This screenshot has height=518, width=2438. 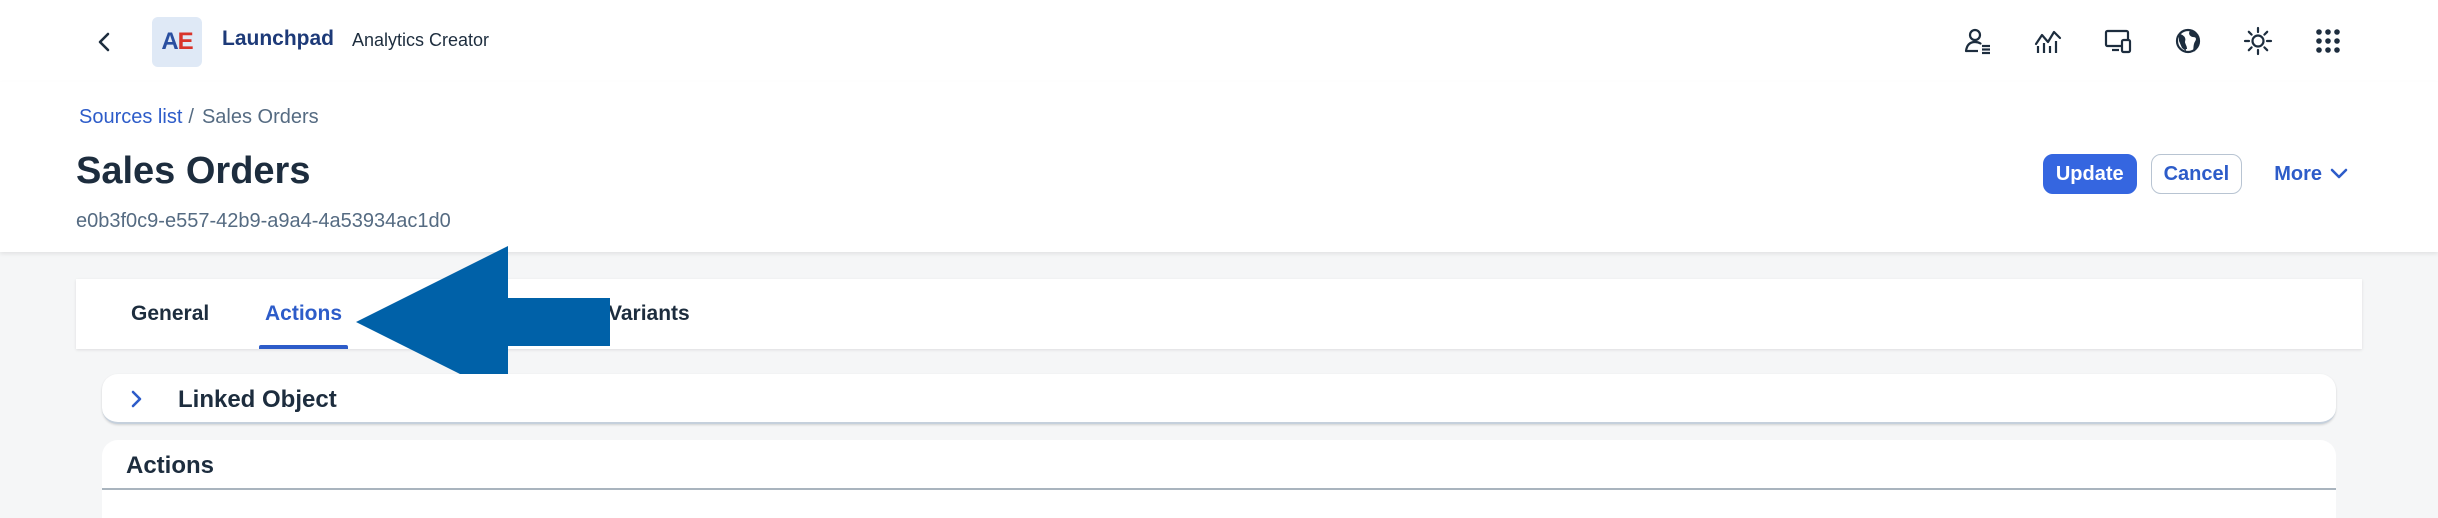 I want to click on chevron-right-icon, so click(x=136, y=399).